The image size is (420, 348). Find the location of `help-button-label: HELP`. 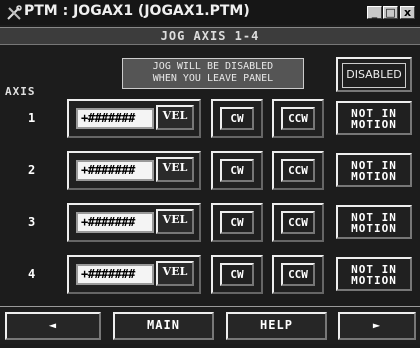

help-button-label: HELP is located at coordinates (276, 325).